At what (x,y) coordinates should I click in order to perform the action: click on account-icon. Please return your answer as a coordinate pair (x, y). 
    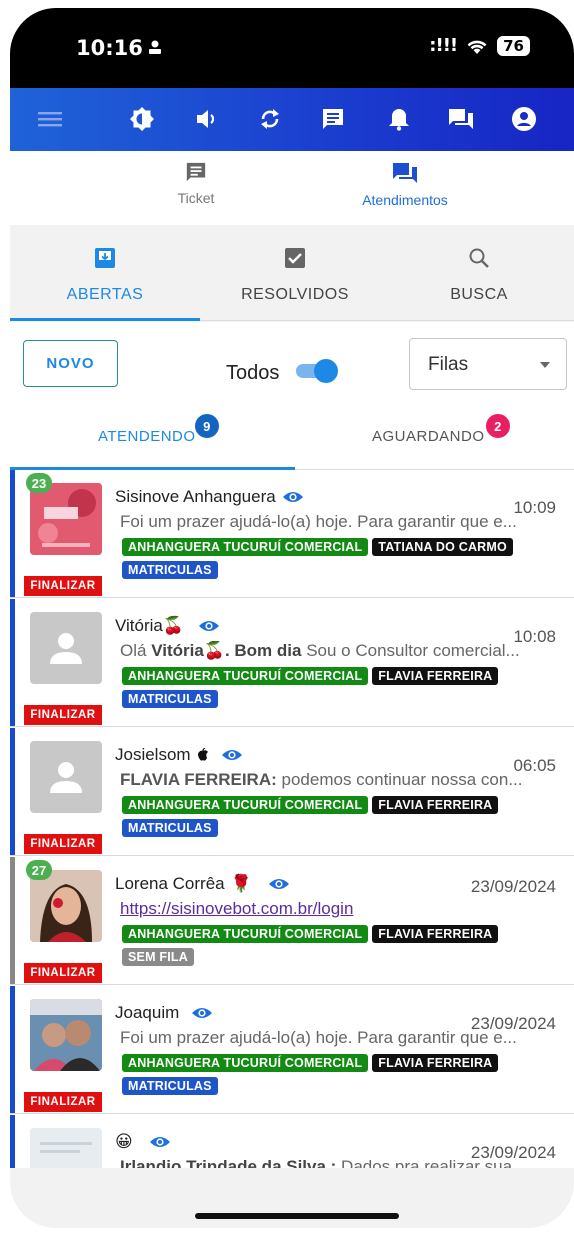
    Looking at the image, I should click on (524, 119).